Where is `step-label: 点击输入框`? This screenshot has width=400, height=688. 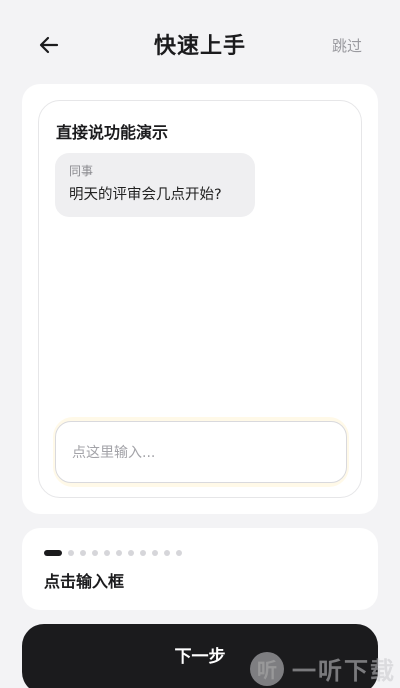 step-label: 点击输入框 is located at coordinates (84, 581).